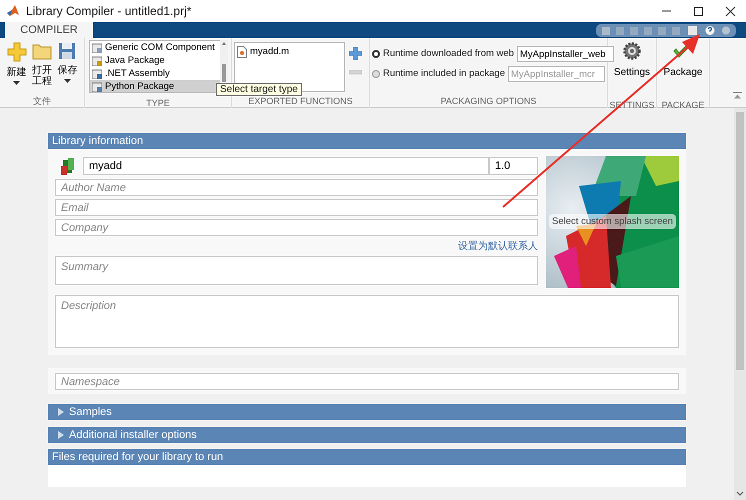 This screenshot has width=746, height=500. Describe the element at coordinates (259, 89) in the screenshot. I see `tooltip: Select target type` at that location.